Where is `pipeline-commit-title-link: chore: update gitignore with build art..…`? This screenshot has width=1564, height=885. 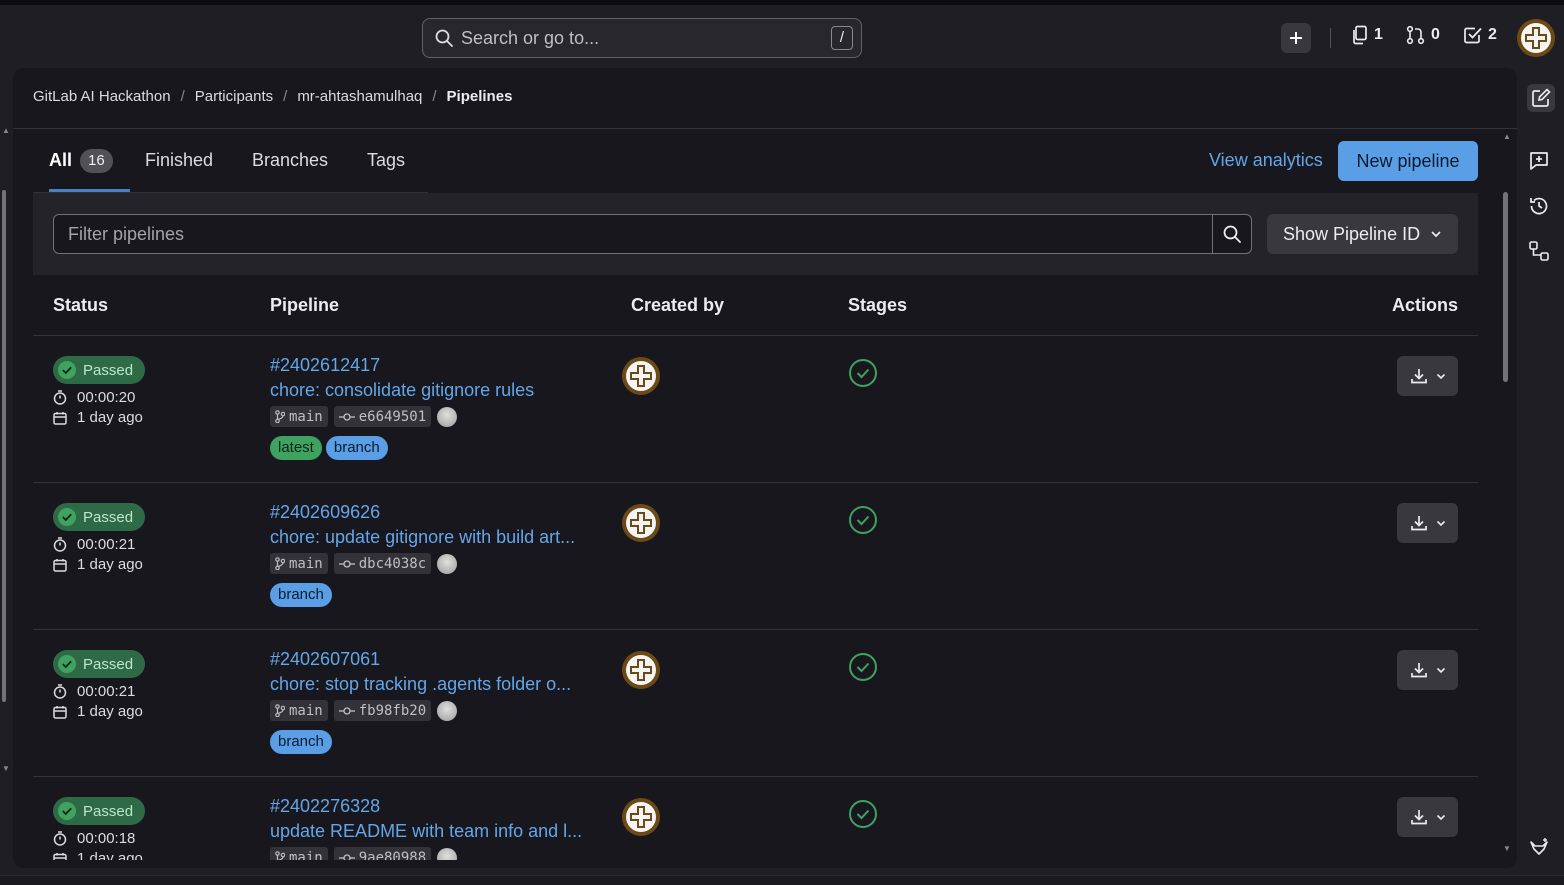
pipeline-commit-title-link: chore: update gitignore with build art..… is located at coordinates (422, 537).